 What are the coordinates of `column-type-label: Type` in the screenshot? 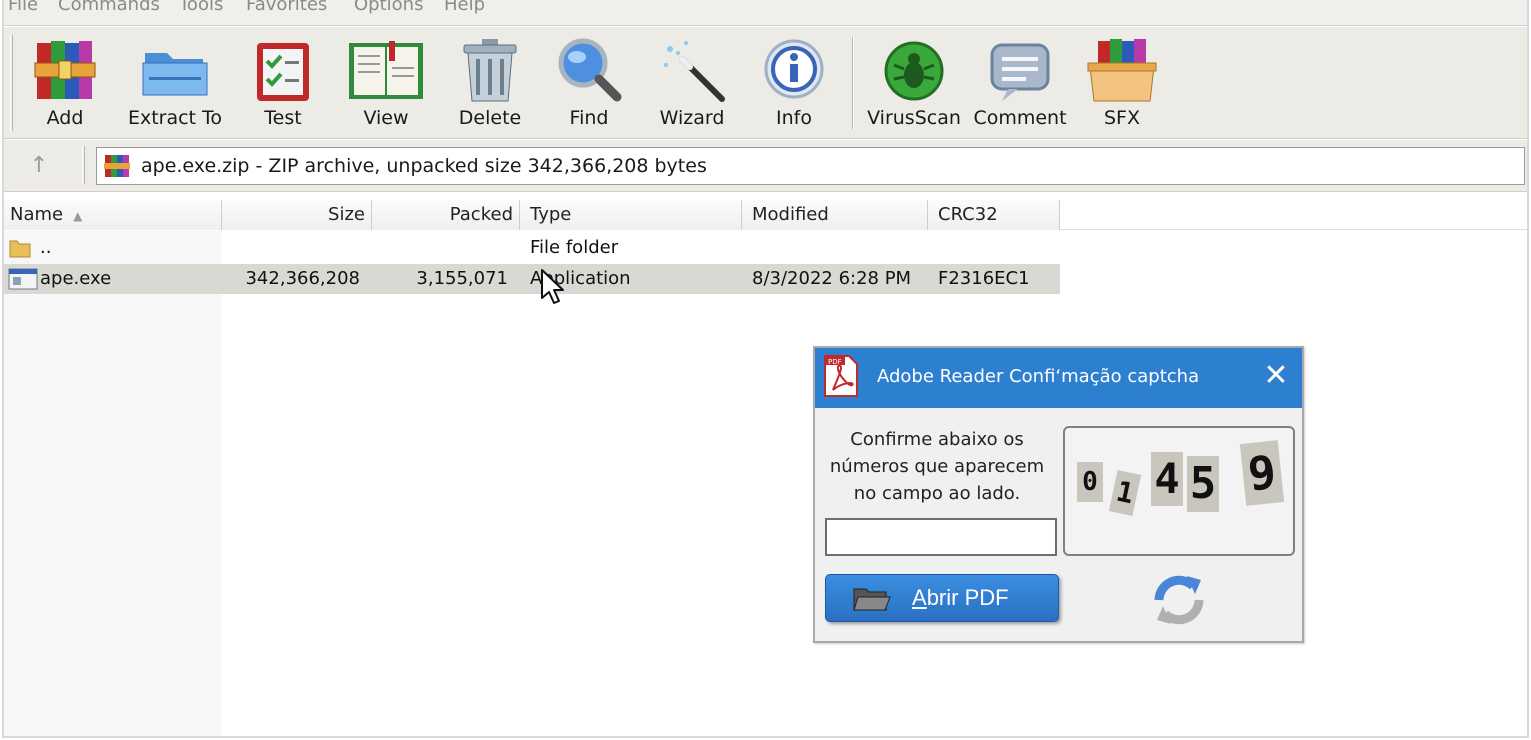 It's located at (551, 214).